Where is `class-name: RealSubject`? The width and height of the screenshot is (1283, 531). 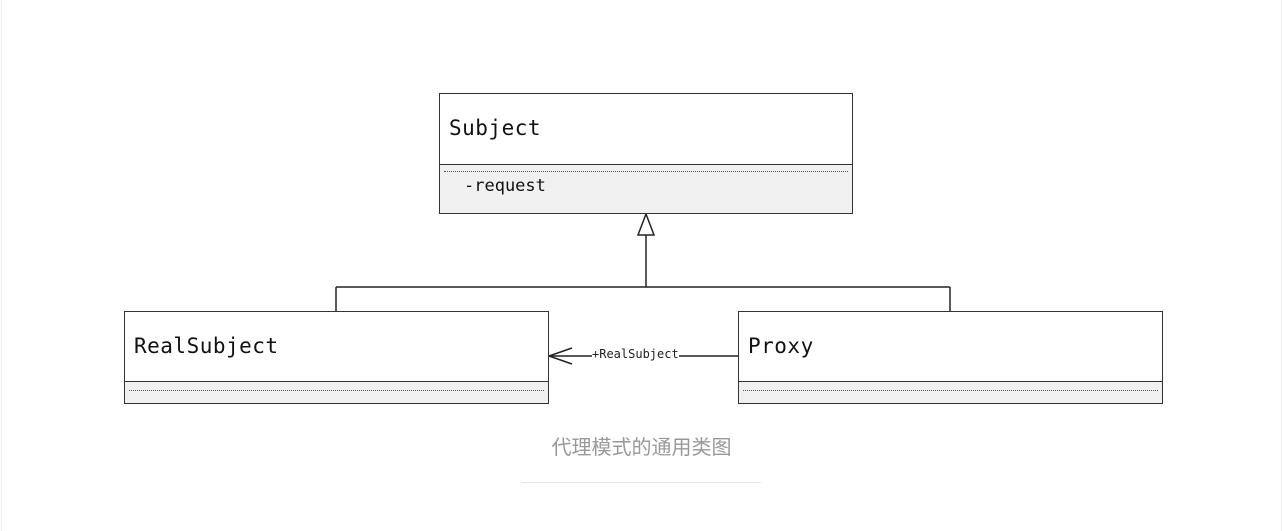 class-name: RealSubject is located at coordinates (206, 346).